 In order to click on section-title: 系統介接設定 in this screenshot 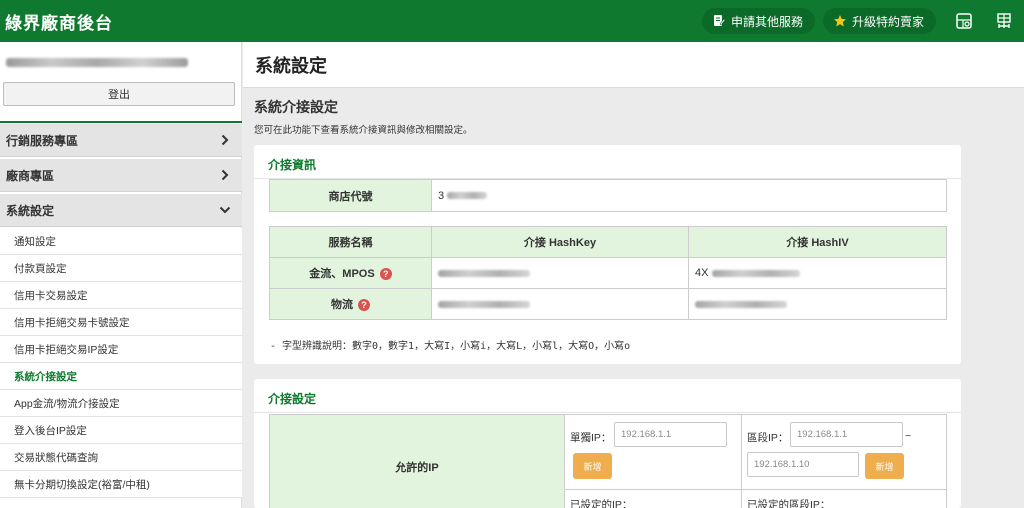, I will do `click(296, 107)`.